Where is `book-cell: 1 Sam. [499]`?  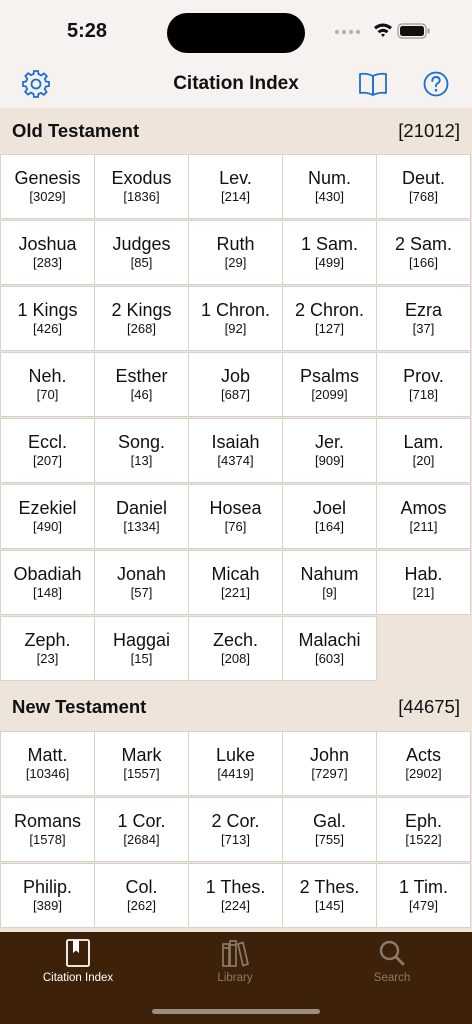 book-cell: 1 Sam. [499] is located at coordinates (329, 252).